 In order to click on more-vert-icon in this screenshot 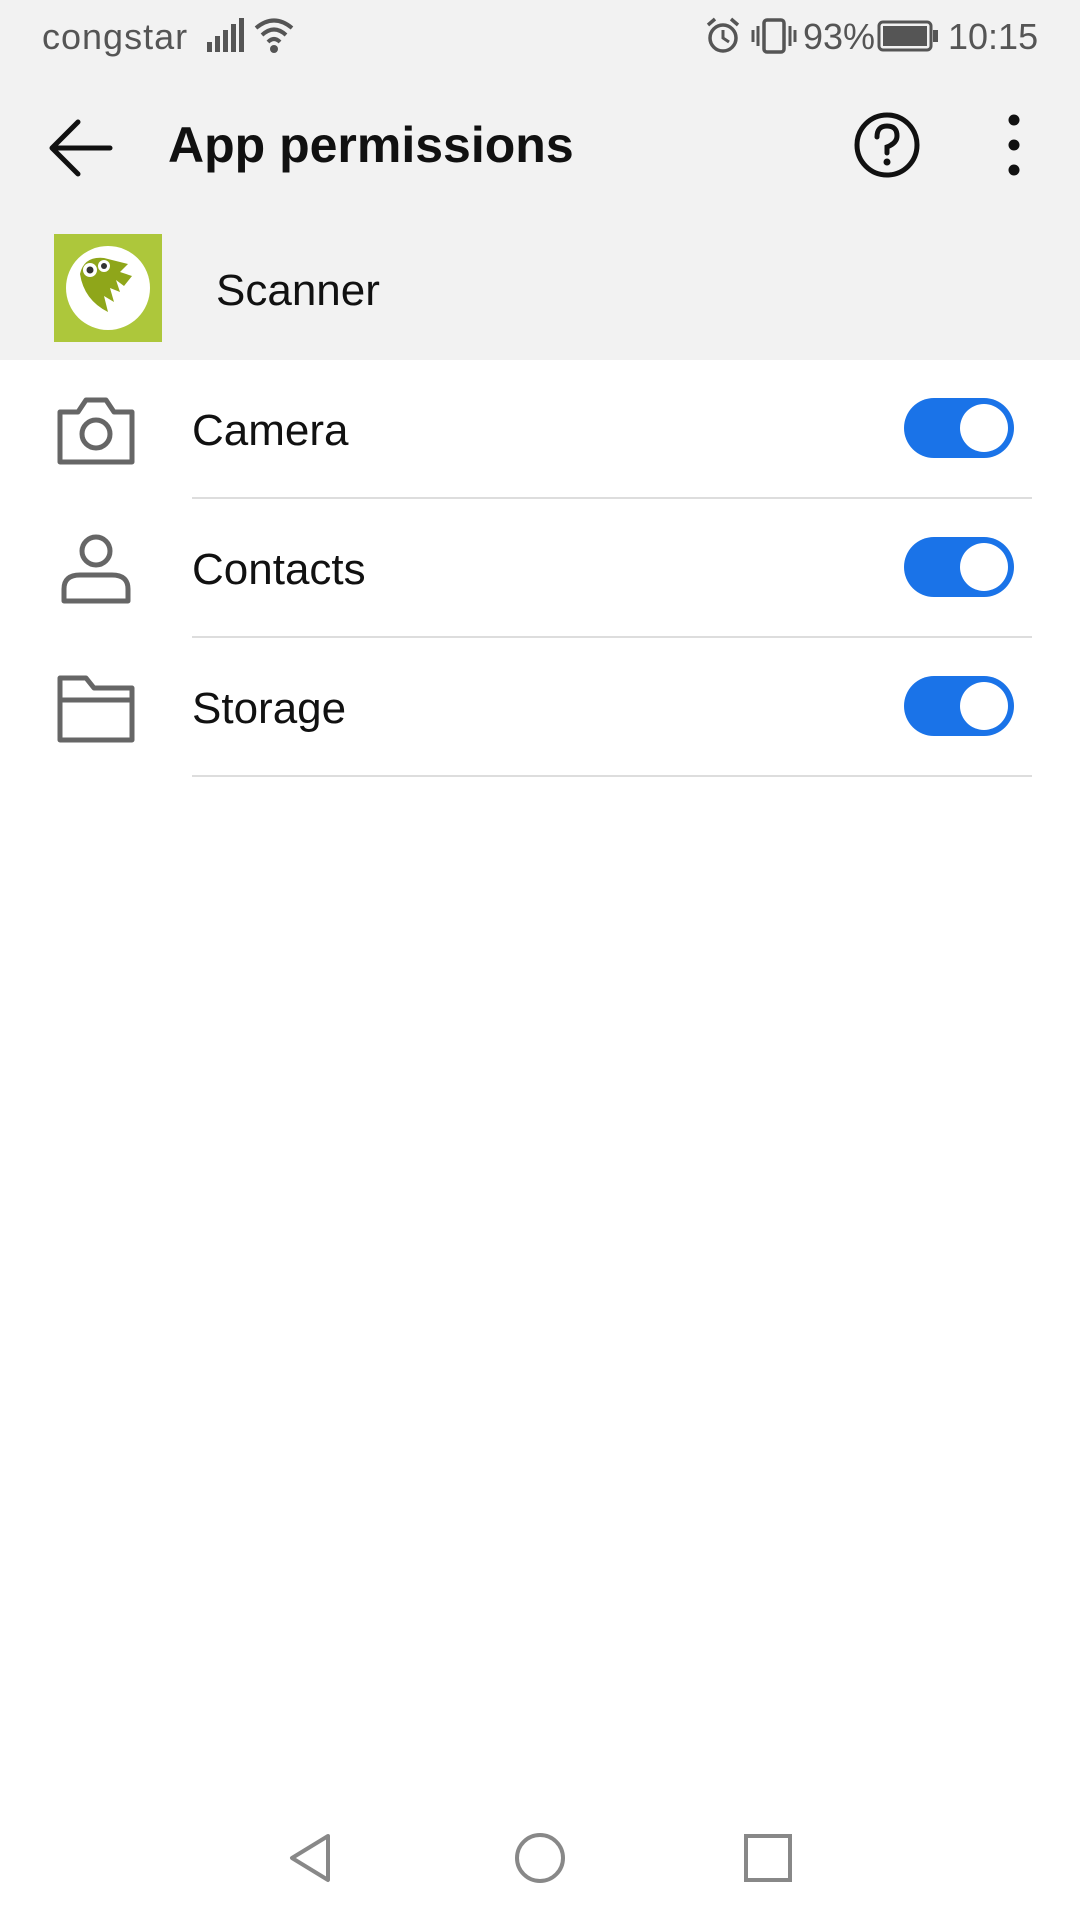, I will do `click(1014, 145)`.